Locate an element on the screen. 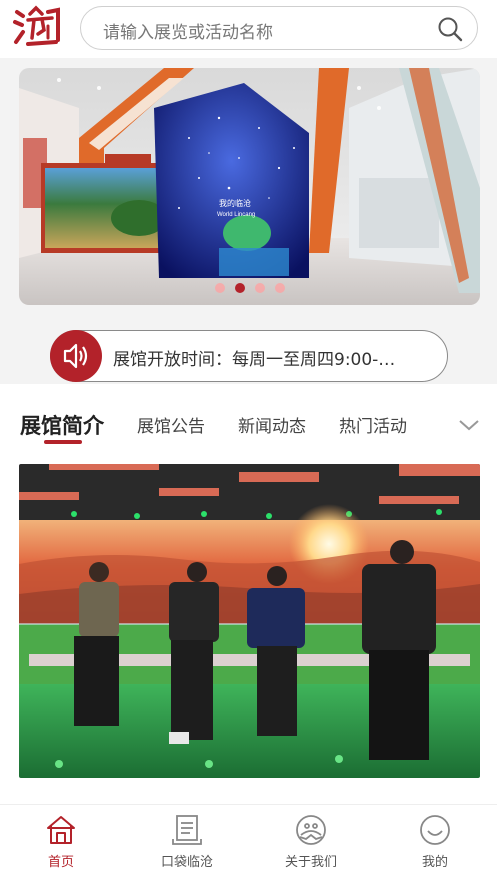 This screenshot has width=497, height=883. carousel-indicators is located at coordinates (249, 288).